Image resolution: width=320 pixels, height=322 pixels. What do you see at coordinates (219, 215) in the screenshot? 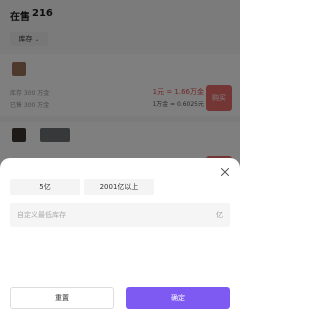
I see `unit-label: 亿` at bounding box center [219, 215].